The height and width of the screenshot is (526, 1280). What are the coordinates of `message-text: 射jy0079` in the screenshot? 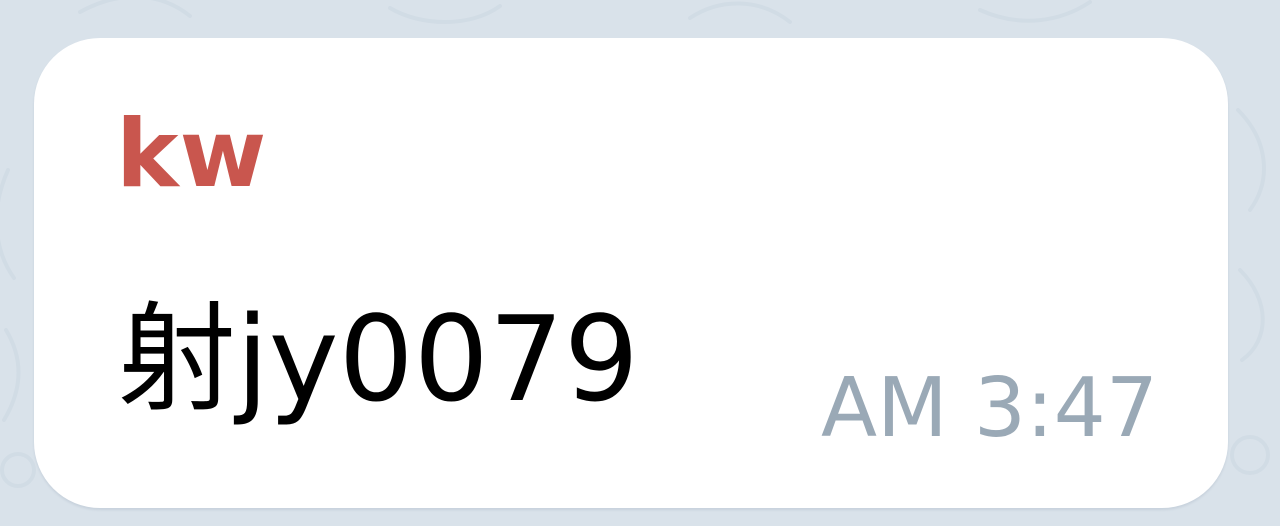 It's located at (378, 359).